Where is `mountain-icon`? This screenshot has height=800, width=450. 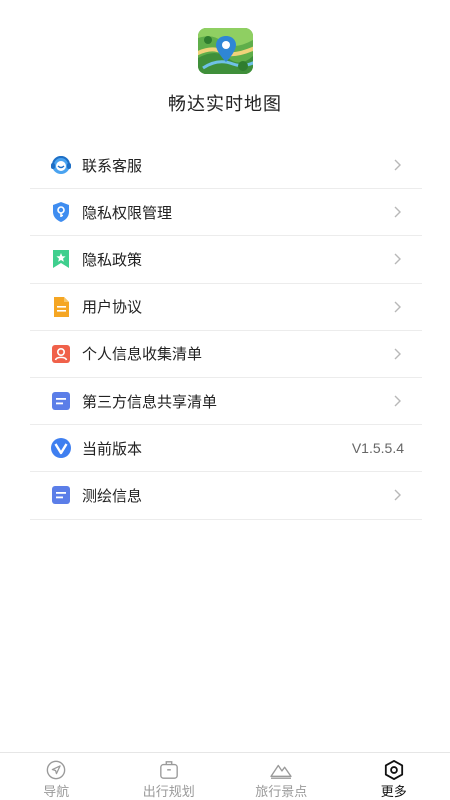 mountain-icon is located at coordinates (281, 771).